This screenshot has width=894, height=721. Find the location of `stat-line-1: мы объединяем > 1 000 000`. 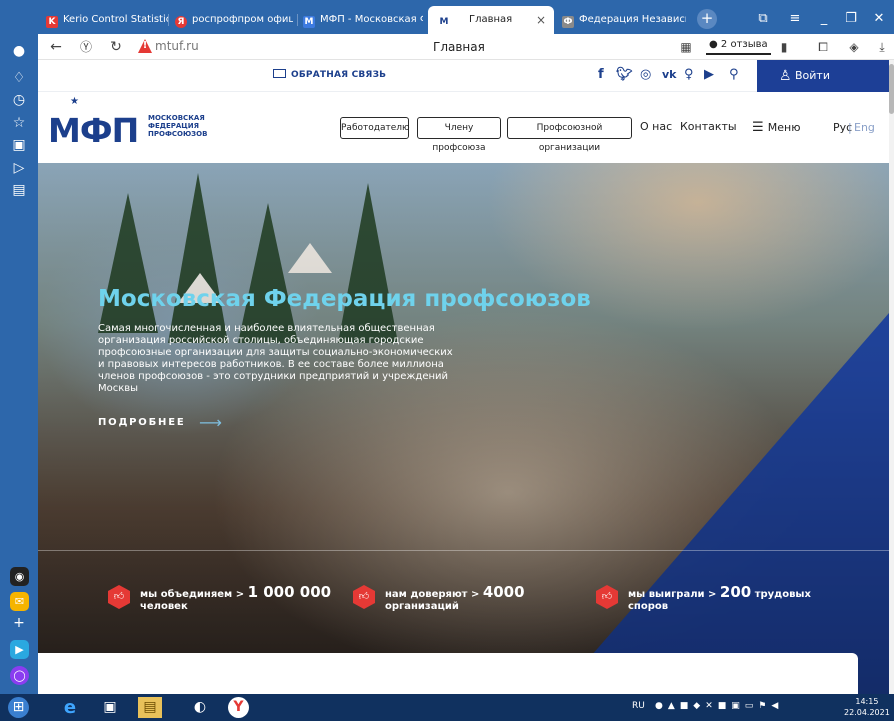

stat-line-1: мы объединяем > 1 000 000 is located at coordinates (235, 592).